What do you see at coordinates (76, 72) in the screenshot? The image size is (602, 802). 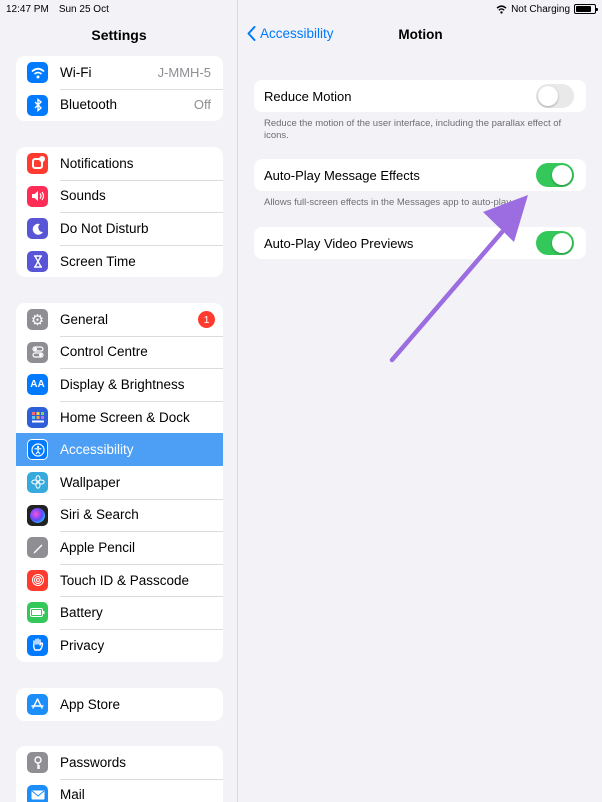 I see `sidebar-item-label: Wi-Fi` at bounding box center [76, 72].